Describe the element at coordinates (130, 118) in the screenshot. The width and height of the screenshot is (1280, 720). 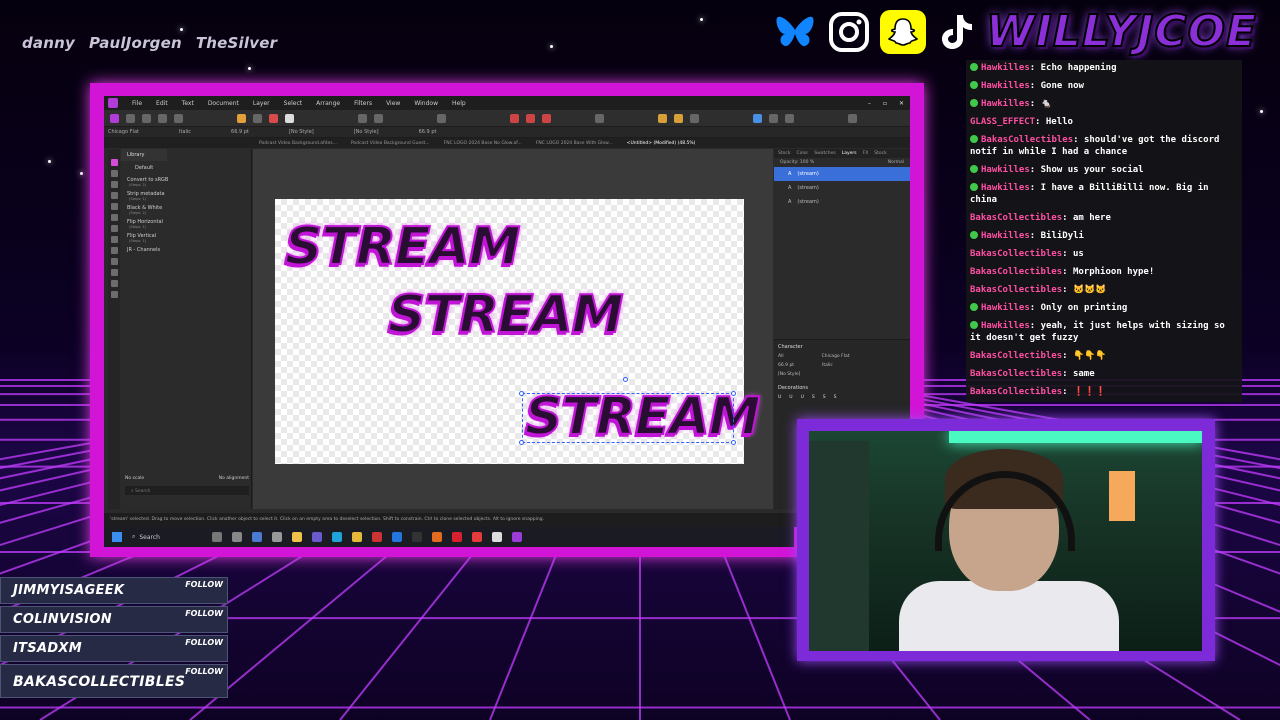
I see `persona-pixel-icon` at that location.